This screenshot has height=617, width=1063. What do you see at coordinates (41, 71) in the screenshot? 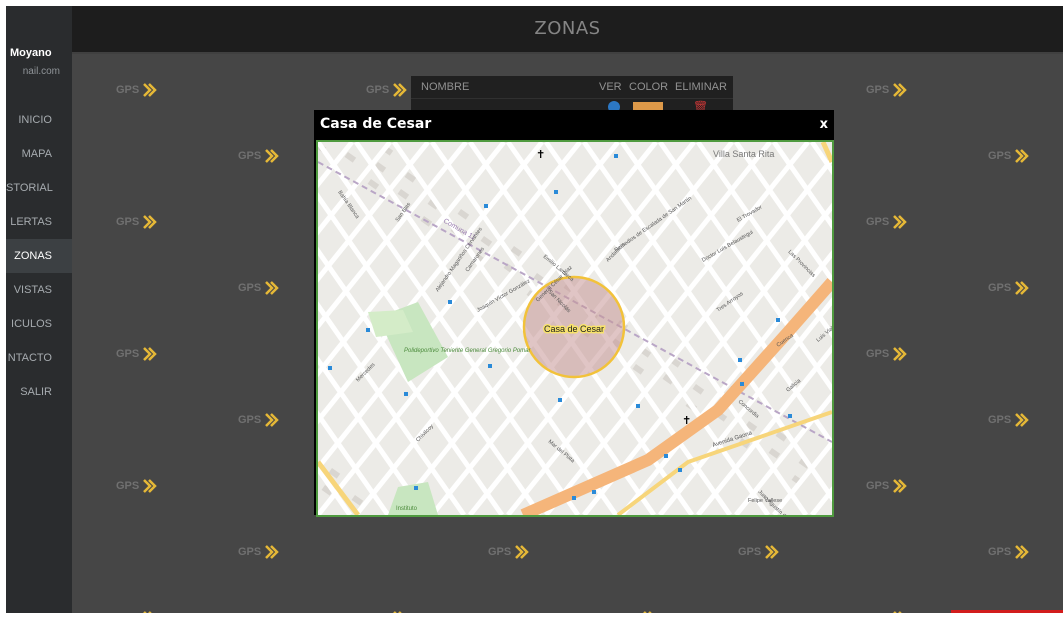
I see `user-email: nail.com` at bounding box center [41, 71].